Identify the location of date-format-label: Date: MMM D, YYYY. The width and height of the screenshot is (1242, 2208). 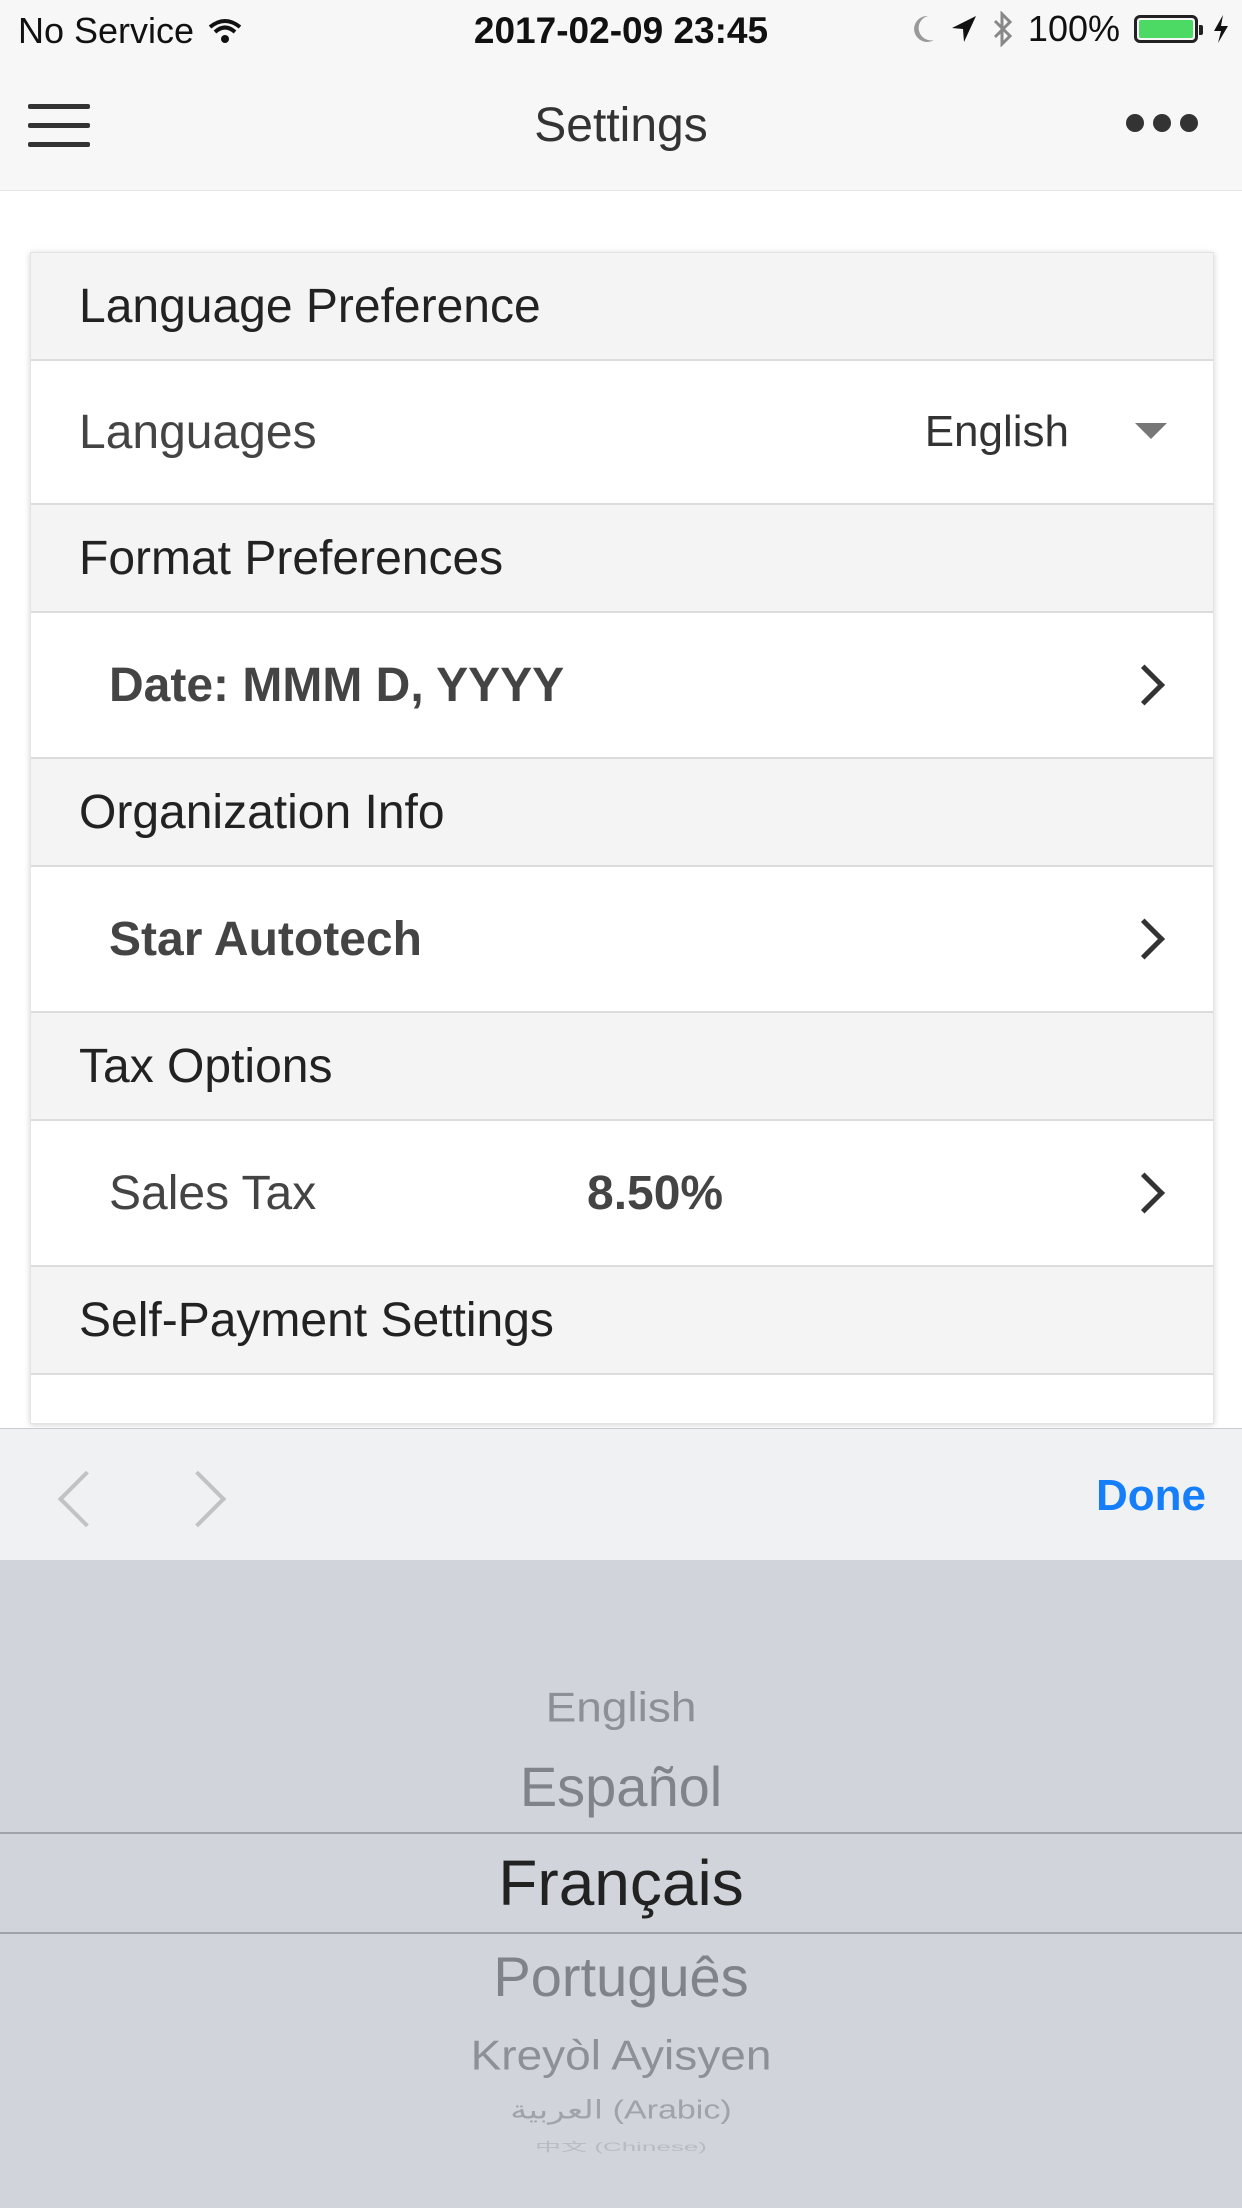
(337, 685).